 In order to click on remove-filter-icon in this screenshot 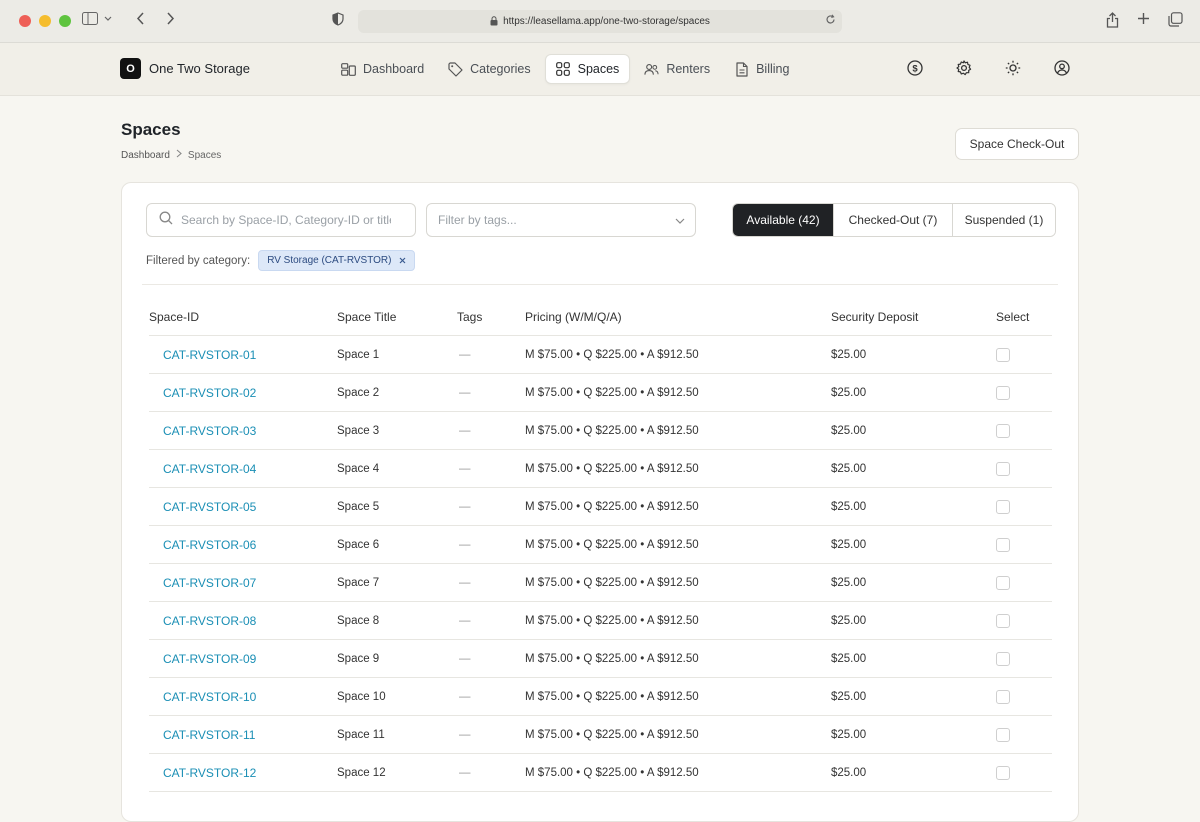, I will do `click(402, 261)`.